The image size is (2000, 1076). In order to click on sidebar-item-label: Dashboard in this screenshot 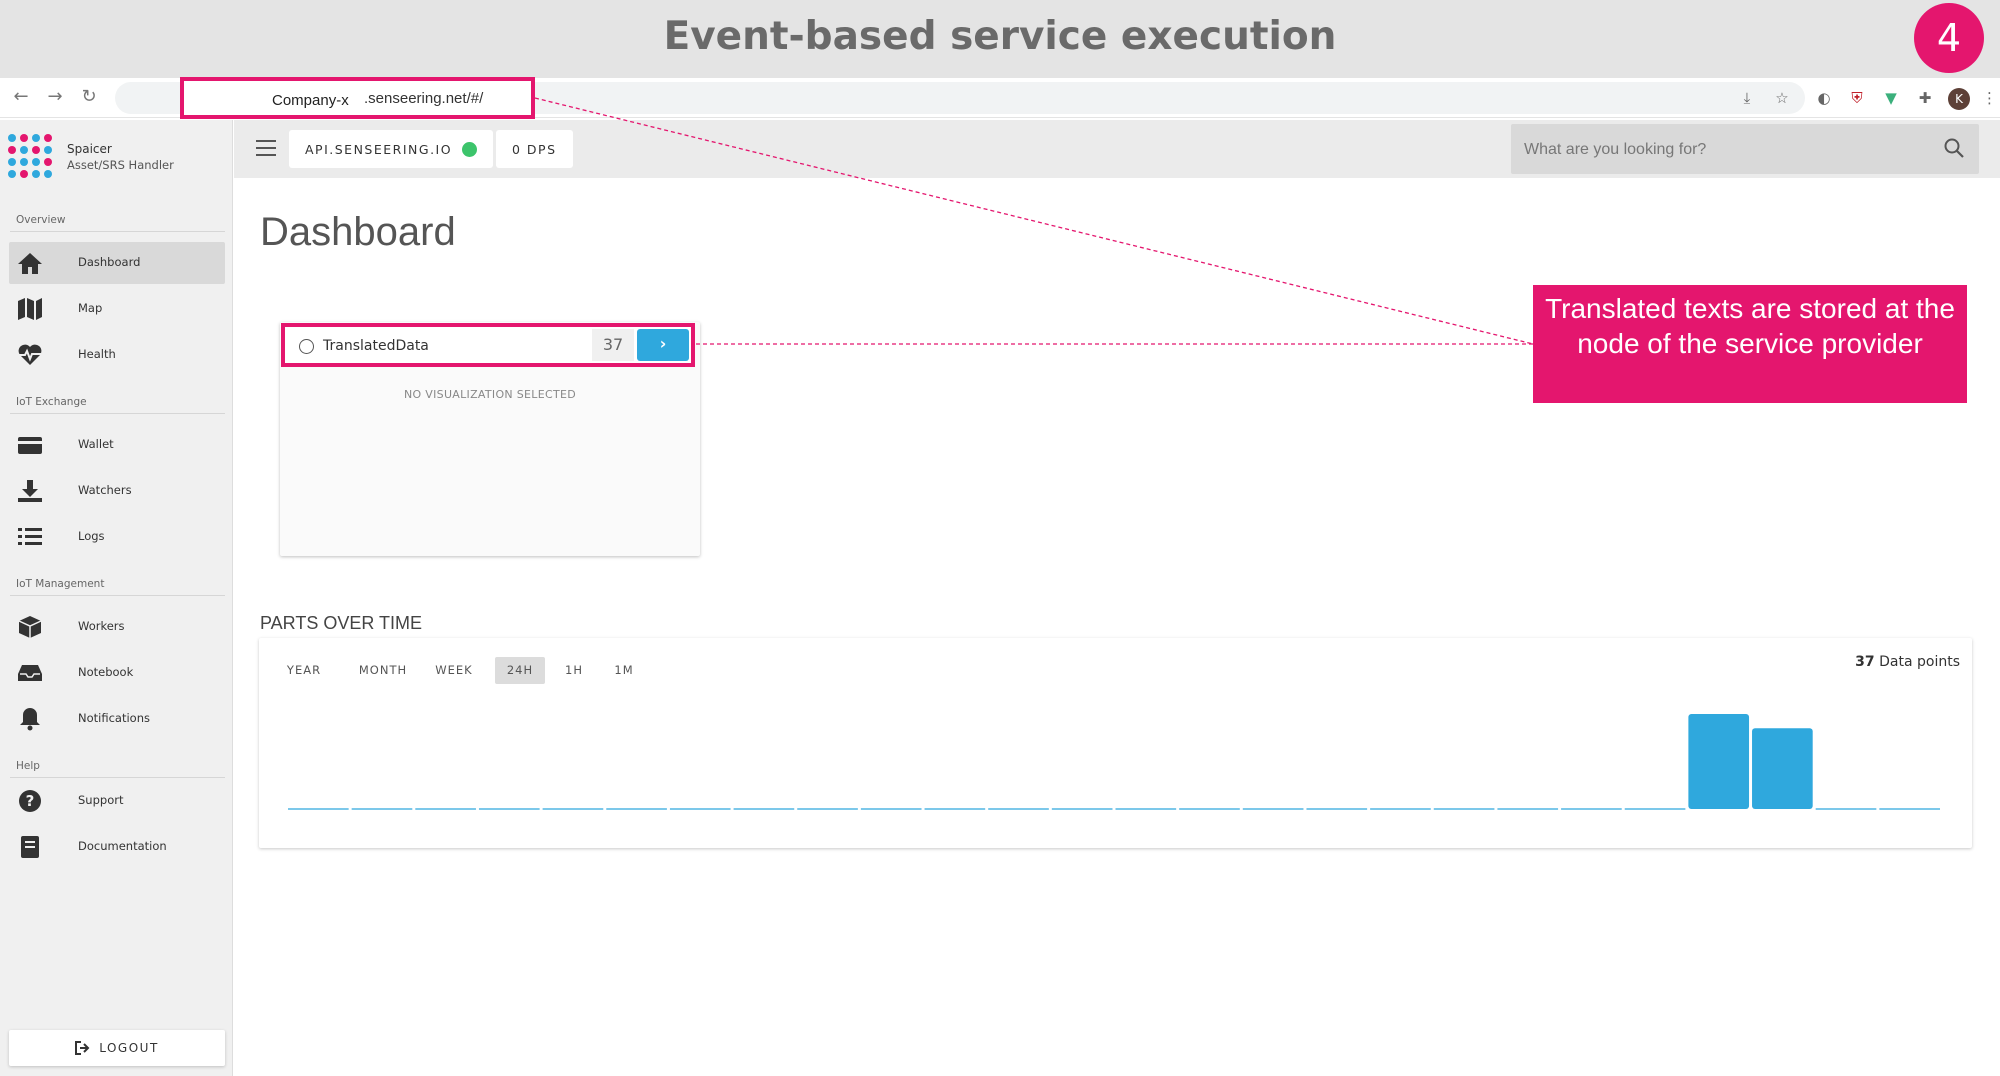, I will do `click(109, 262)`.